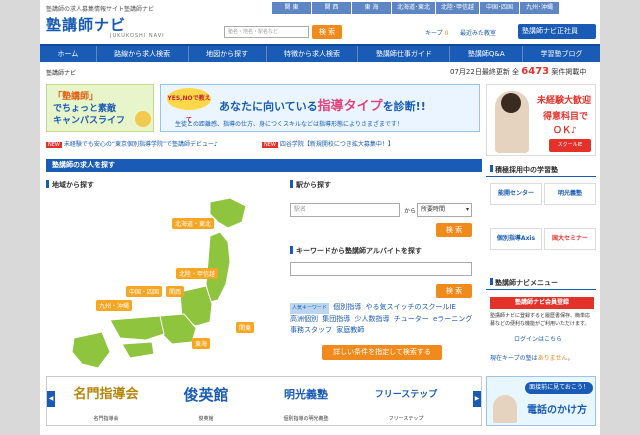 The height and width of the screenshot is (435, 640). I want to click on keyword-link: 集団指導, so click(336, 319).